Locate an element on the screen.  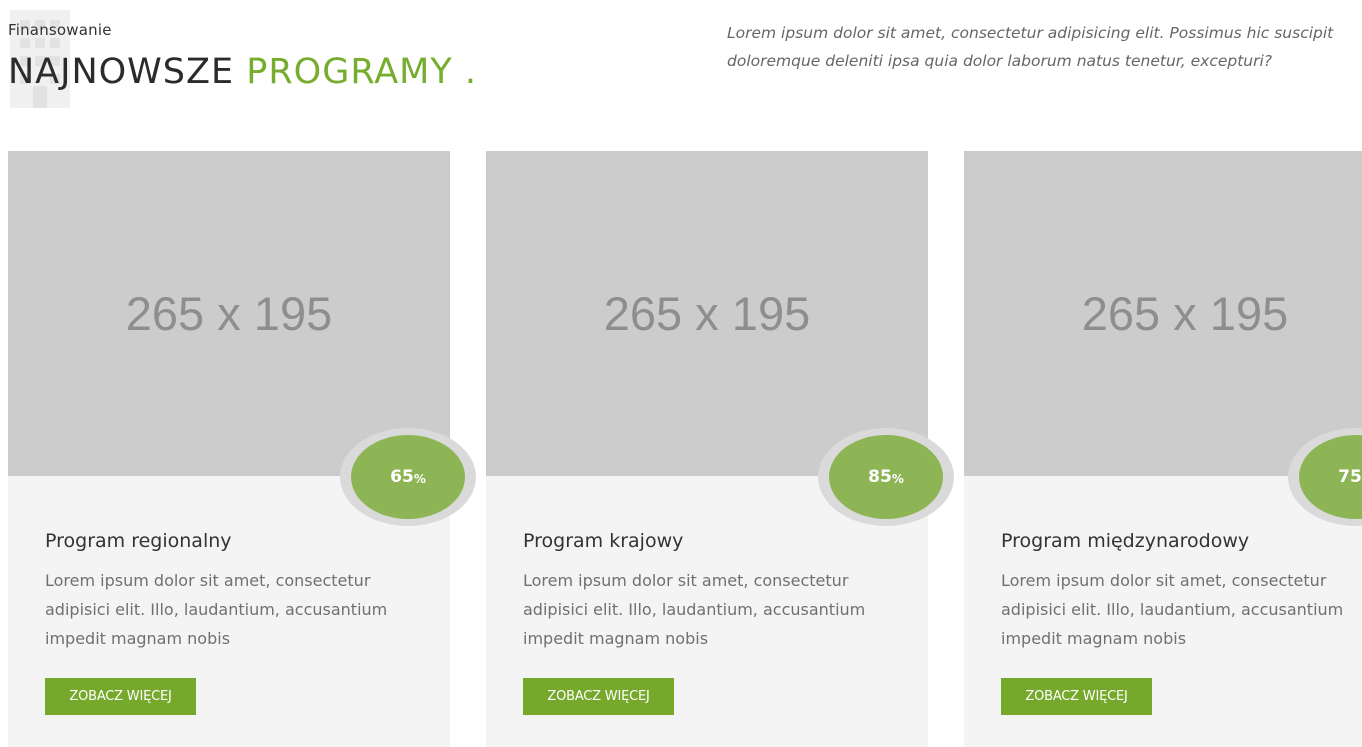
progress-value: 75 is located at coordinates (1350, 477).